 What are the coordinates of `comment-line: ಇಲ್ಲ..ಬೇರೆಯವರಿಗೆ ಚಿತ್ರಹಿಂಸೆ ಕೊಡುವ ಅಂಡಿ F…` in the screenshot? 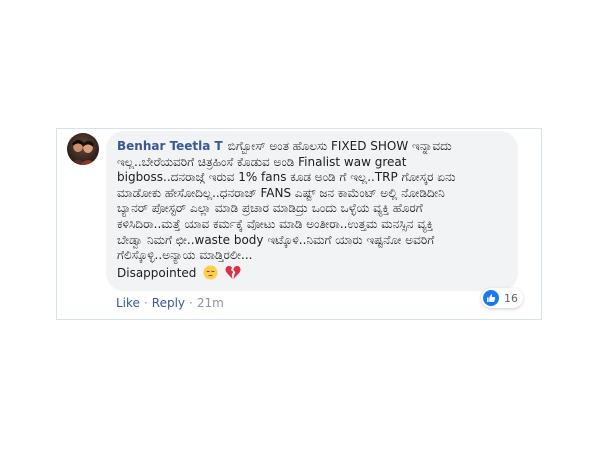 It's located at (262, 161).